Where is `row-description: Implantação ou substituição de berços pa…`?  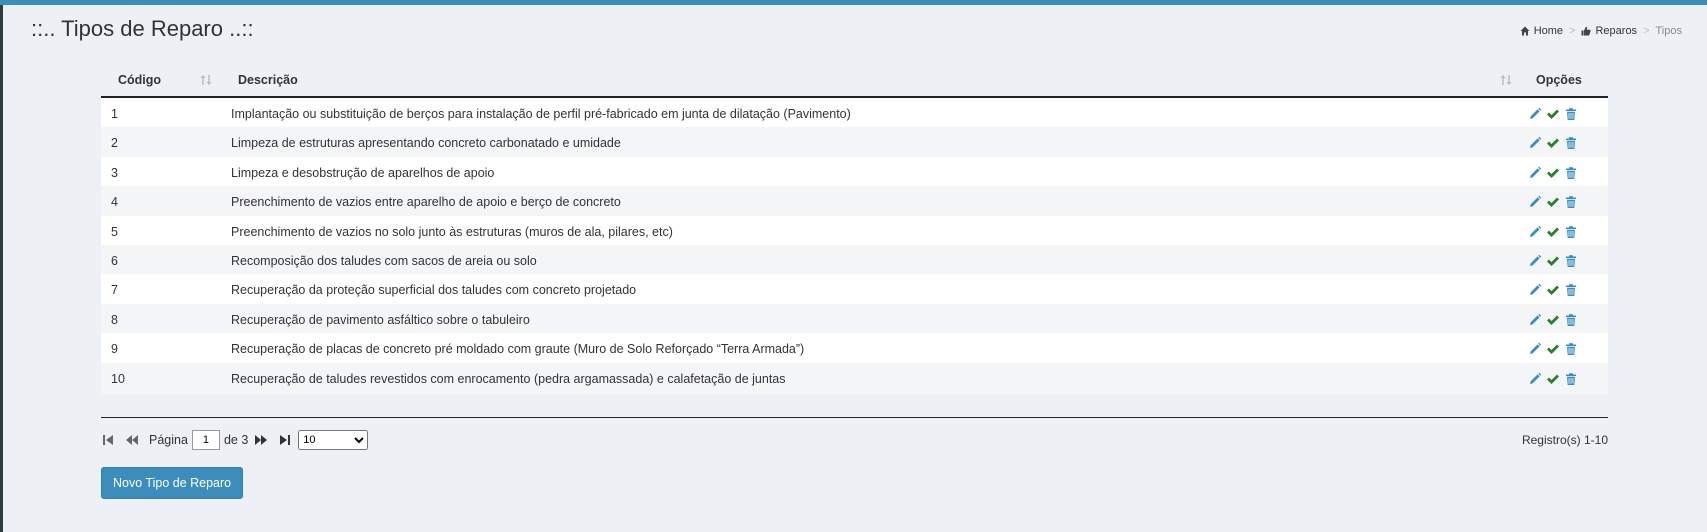
row-description: Implantação ou substituição de berços pa… is located at coordinates (541, 114).